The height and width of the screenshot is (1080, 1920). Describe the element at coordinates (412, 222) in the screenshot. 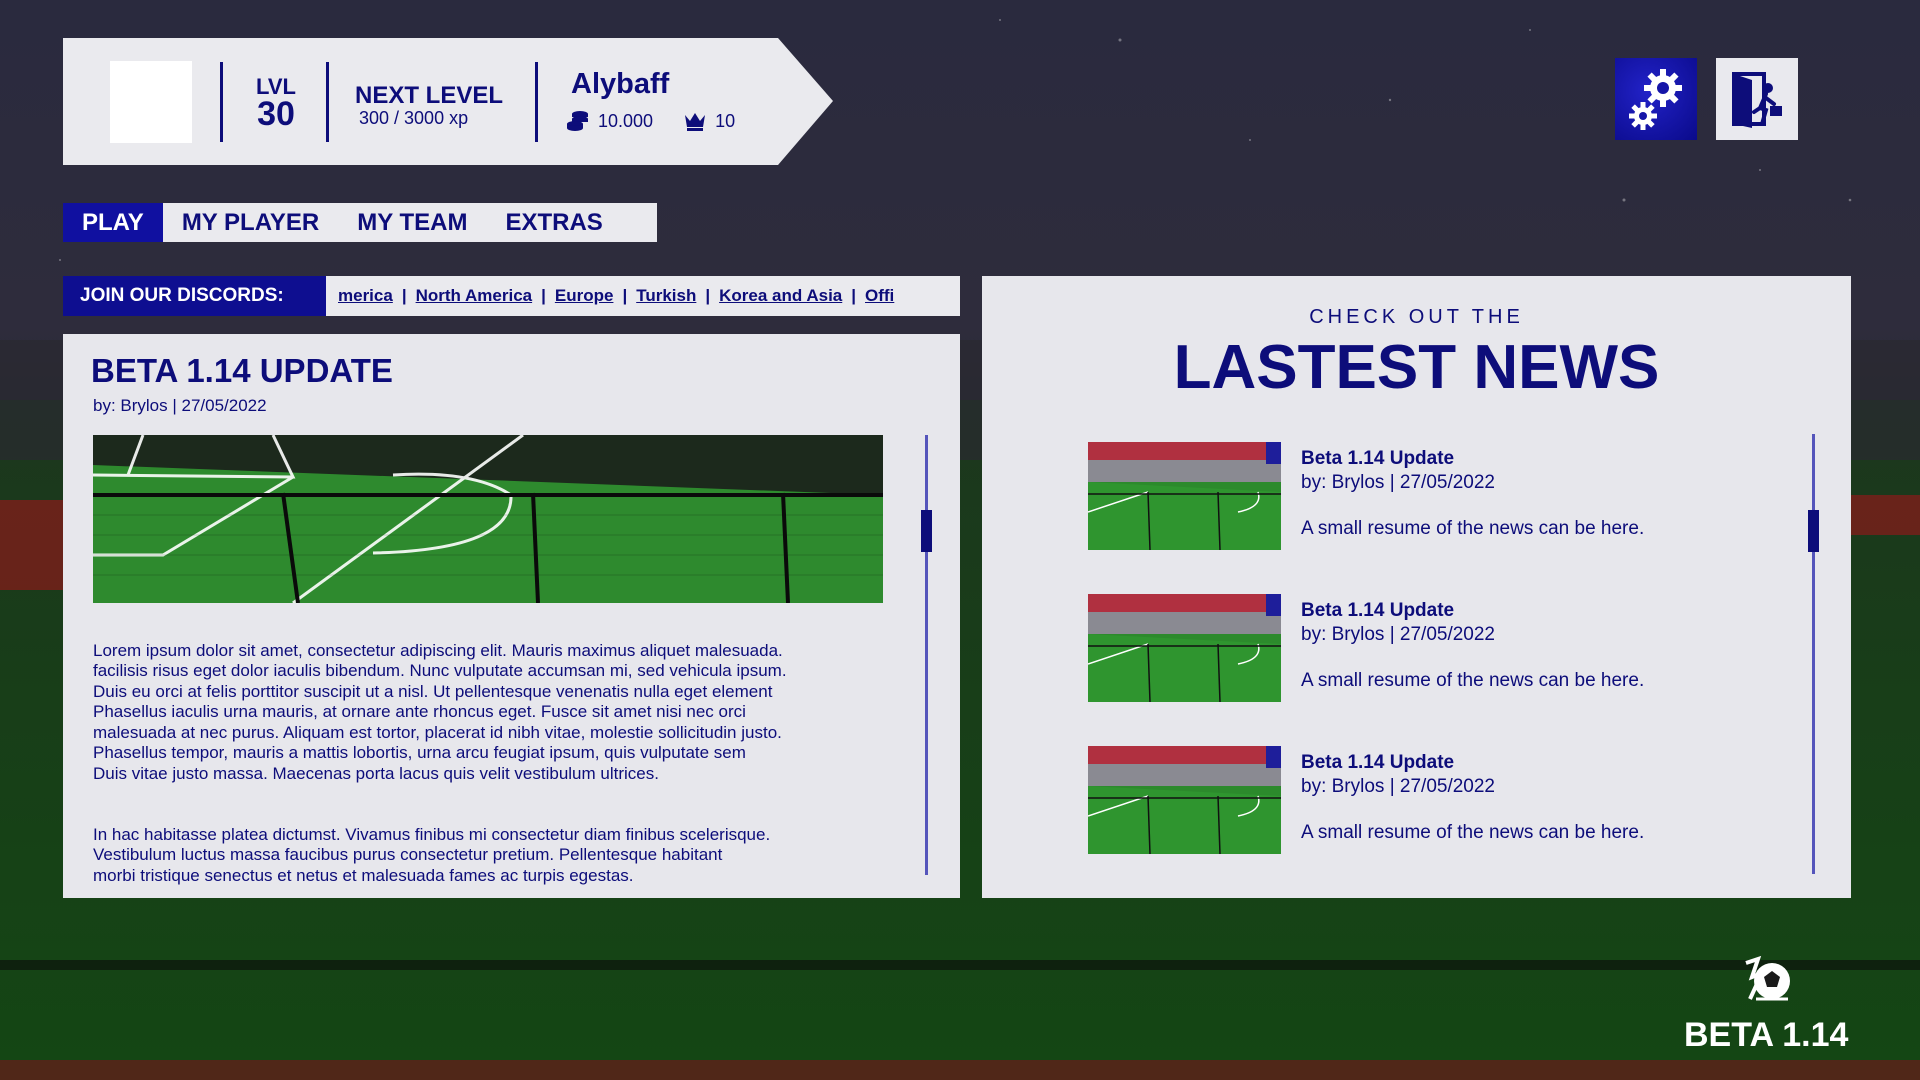

I see `tab-my-team: MY TEAM` at that location.